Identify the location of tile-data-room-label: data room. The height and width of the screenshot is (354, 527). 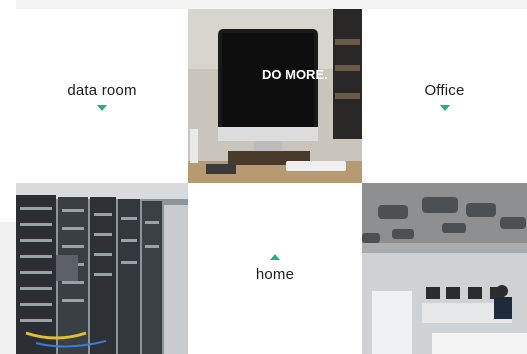
(102, 90).